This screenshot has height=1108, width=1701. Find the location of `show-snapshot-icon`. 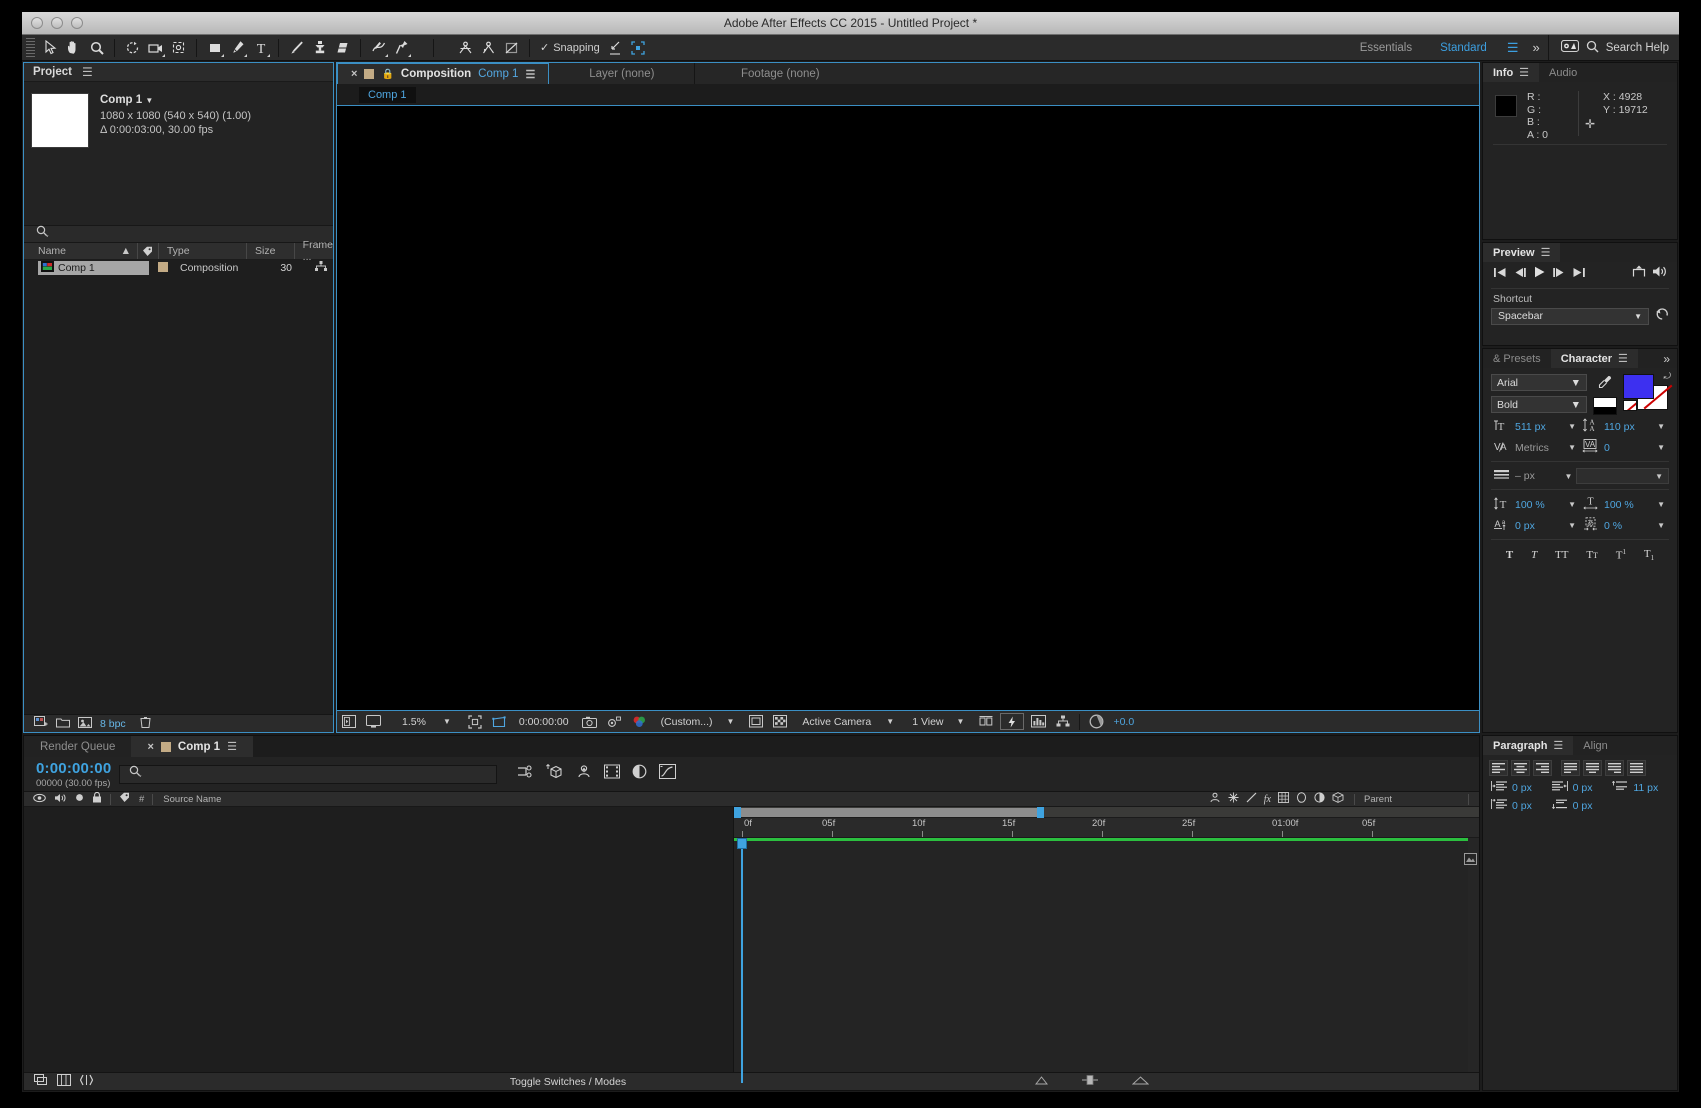

show-snapshot-icon is located at coordinates (614, 721).